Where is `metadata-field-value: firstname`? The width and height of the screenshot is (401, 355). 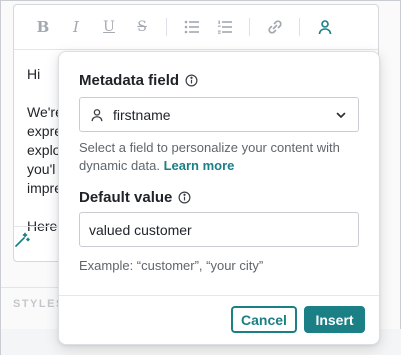 metadata-field-value: firstname is located at coordinates (142, 114).